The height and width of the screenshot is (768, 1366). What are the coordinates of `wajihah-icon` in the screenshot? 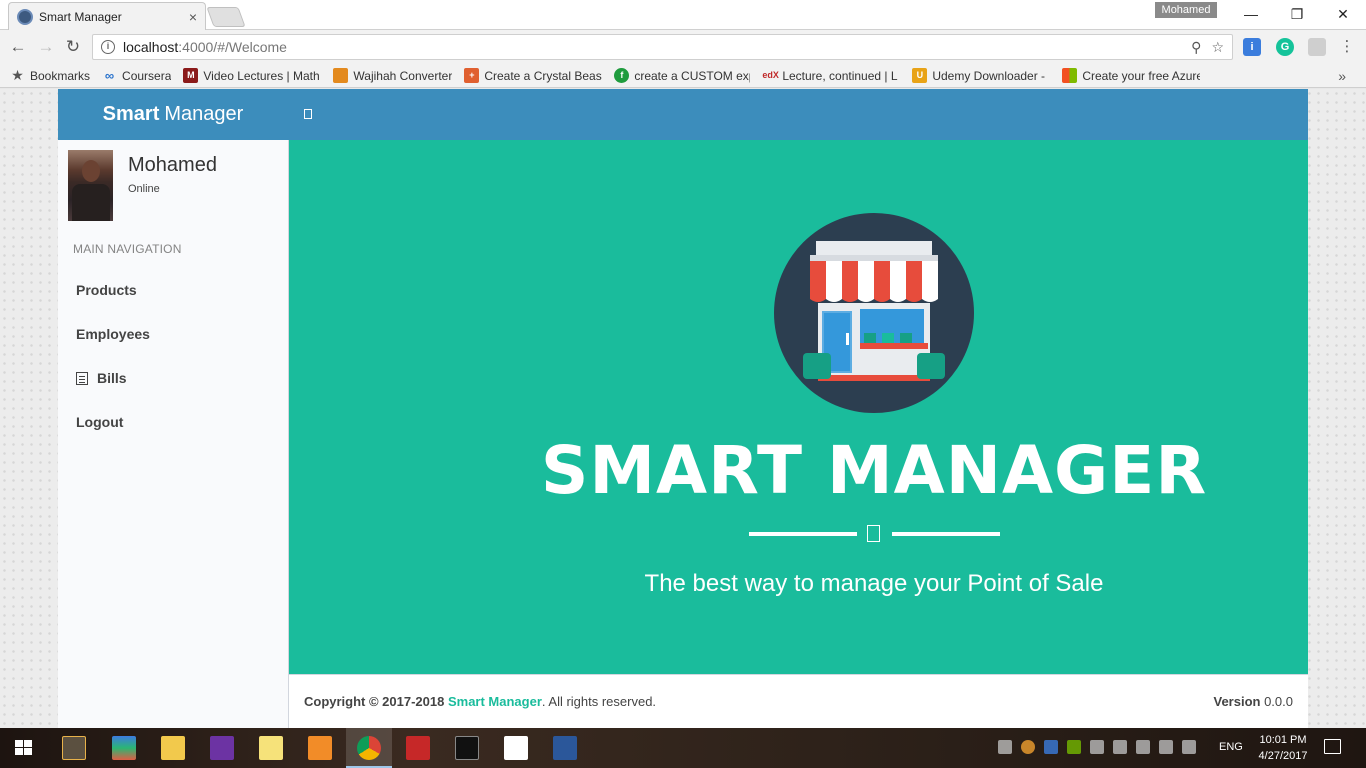 It's located at (341, 75).